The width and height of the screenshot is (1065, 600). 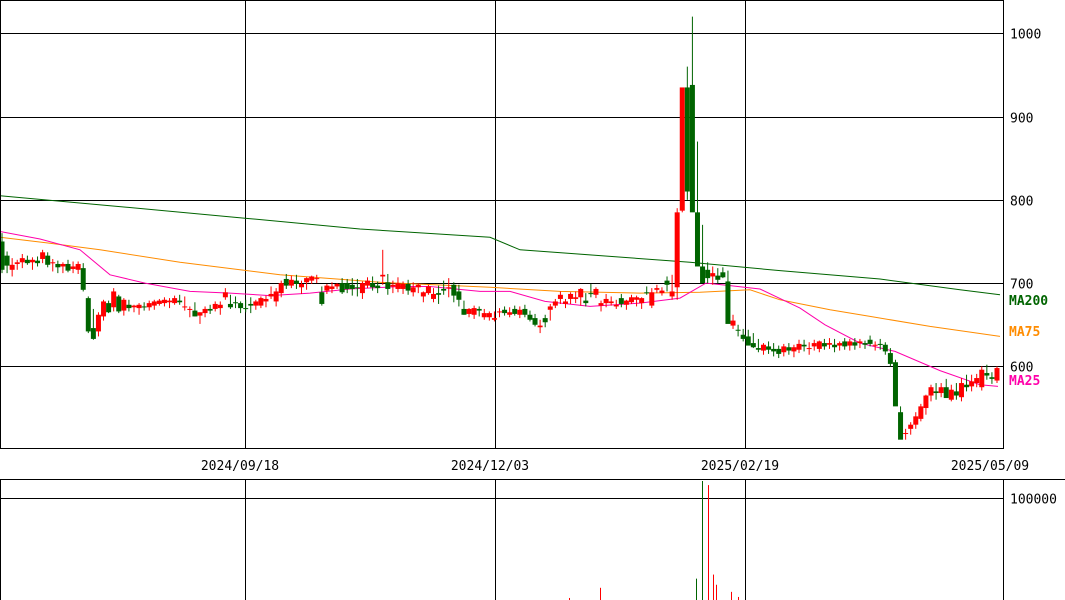 What do you see at coordinates (1021, 119) in the screenshot?
I see `y-tick-label: 900` at bounding box center [1021, 119].